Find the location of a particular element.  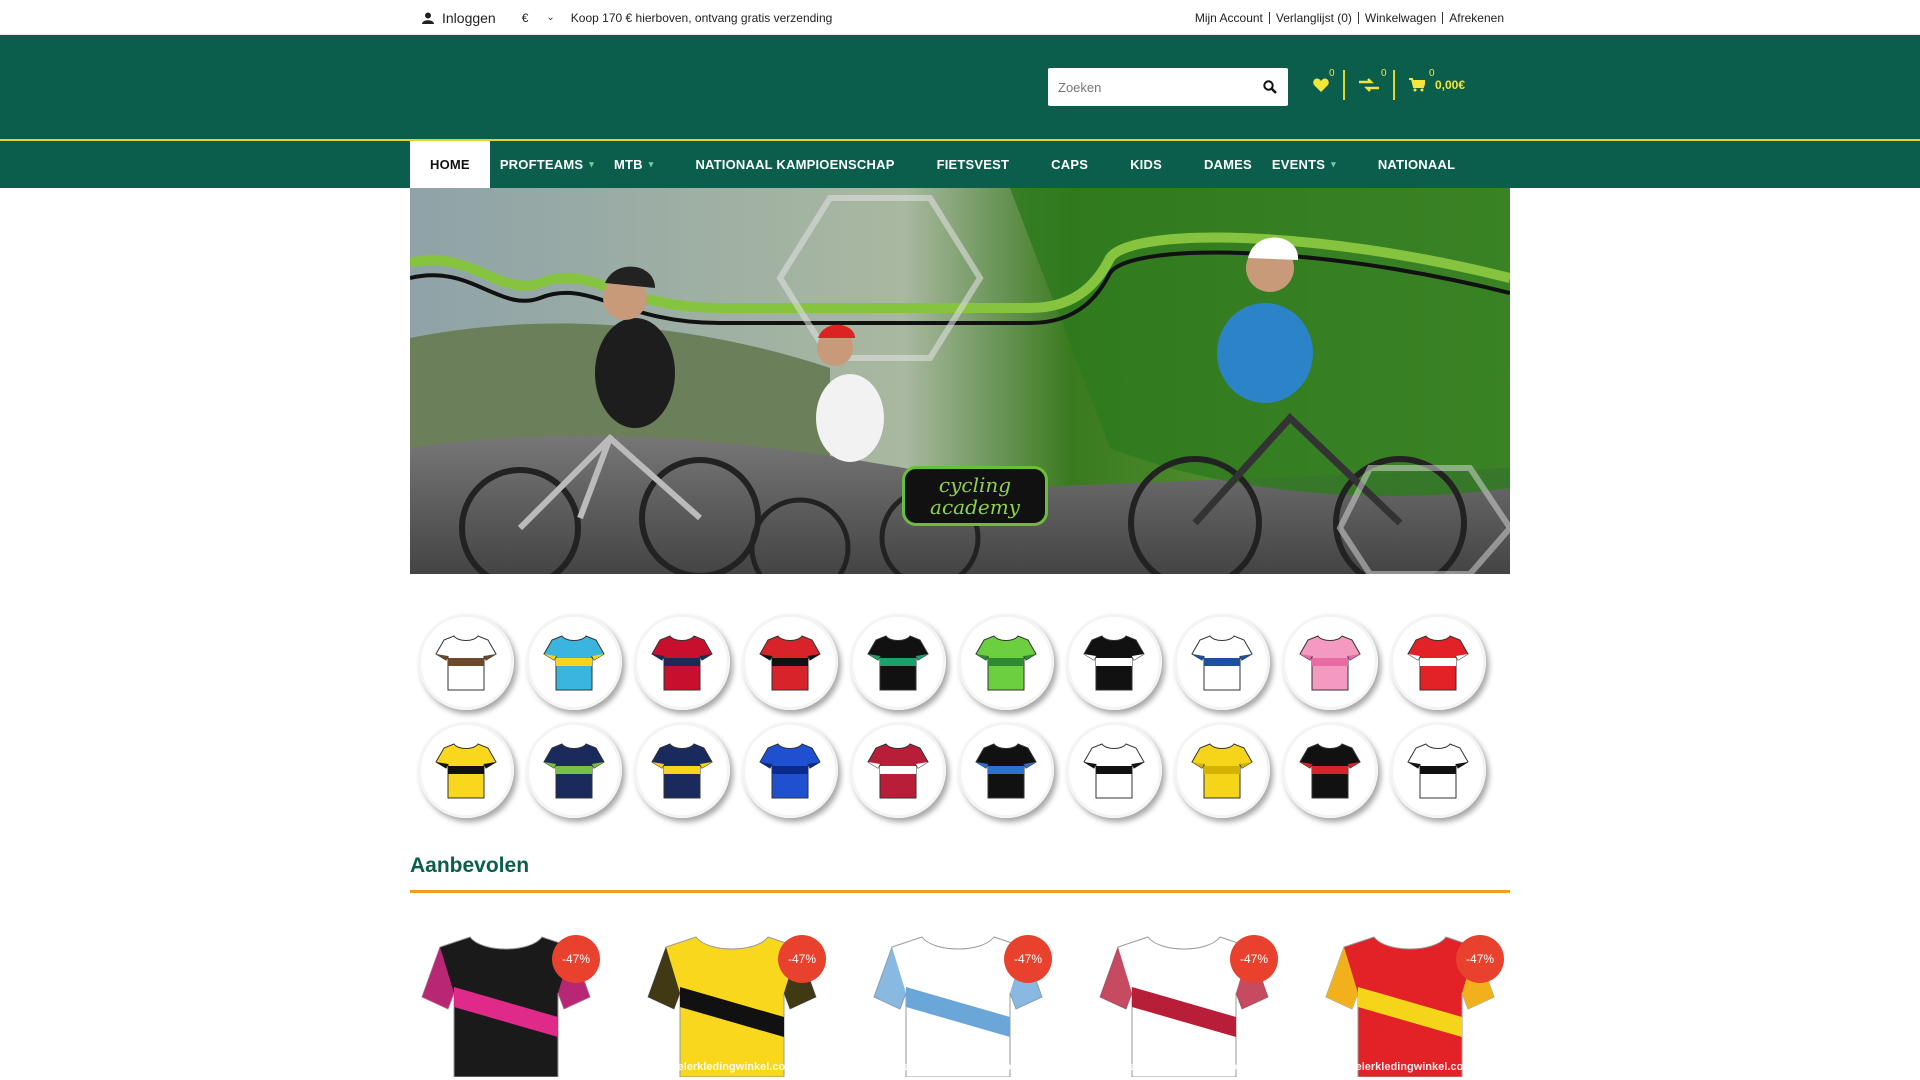

product-card: -47% is located at coordinates (510, 1002).